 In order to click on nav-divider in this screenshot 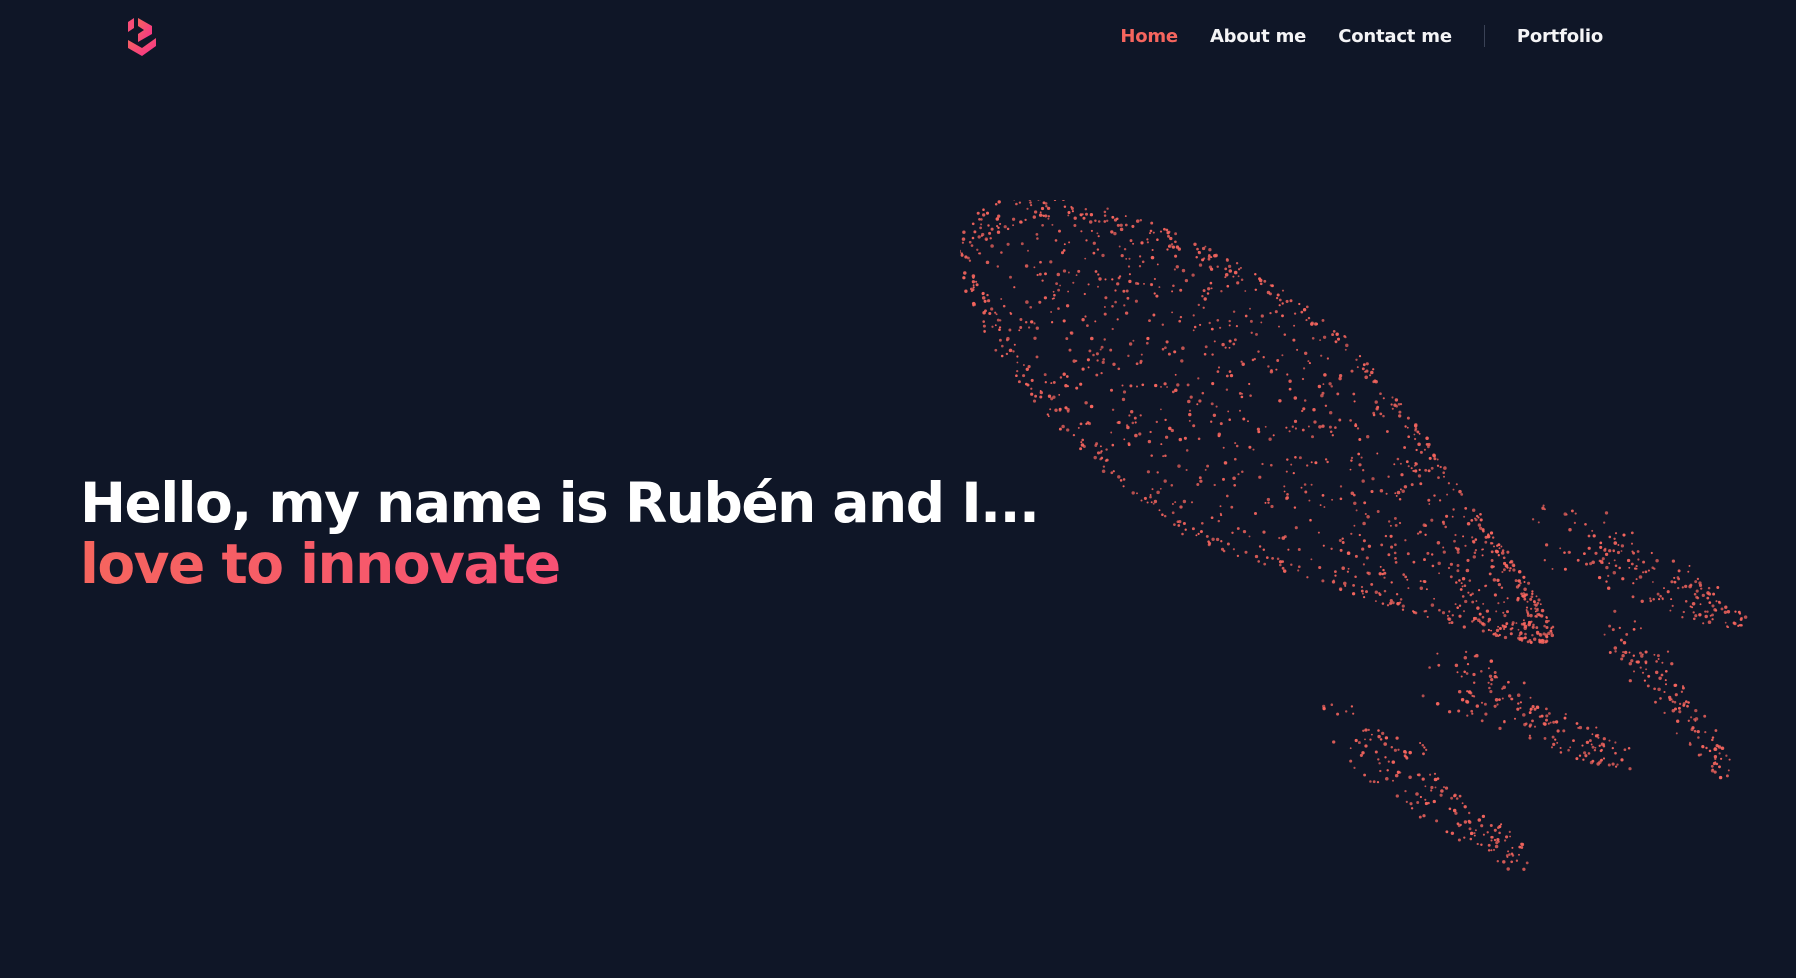, I will do `click(1484, 36)`.